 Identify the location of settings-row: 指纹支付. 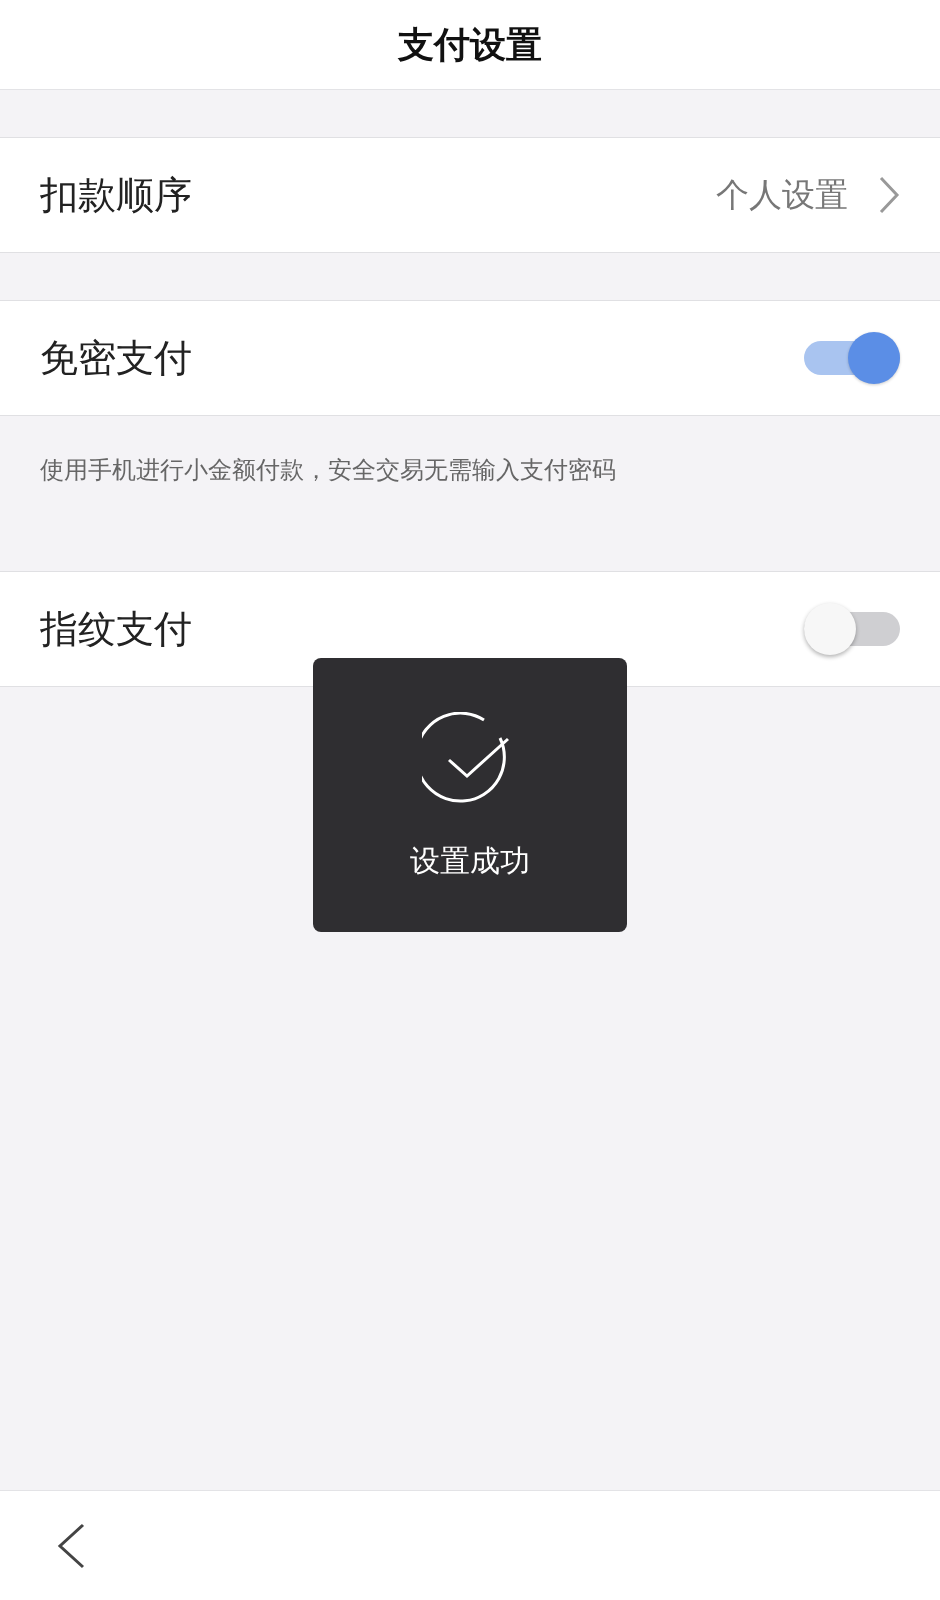
(470, 629).